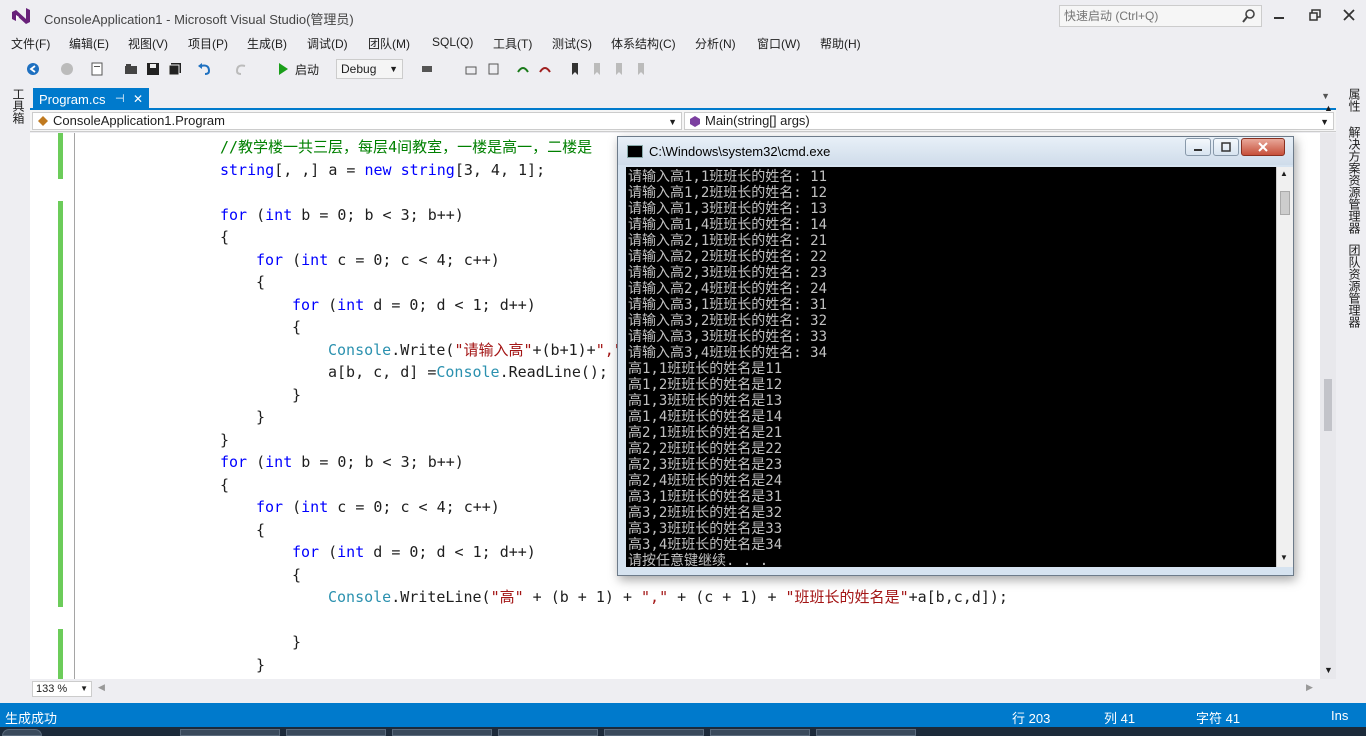 The width and height of the screenshot is (1366, 736). I want to click on console-line: 高2,3班班长的姓名是23, so click(705, 465).